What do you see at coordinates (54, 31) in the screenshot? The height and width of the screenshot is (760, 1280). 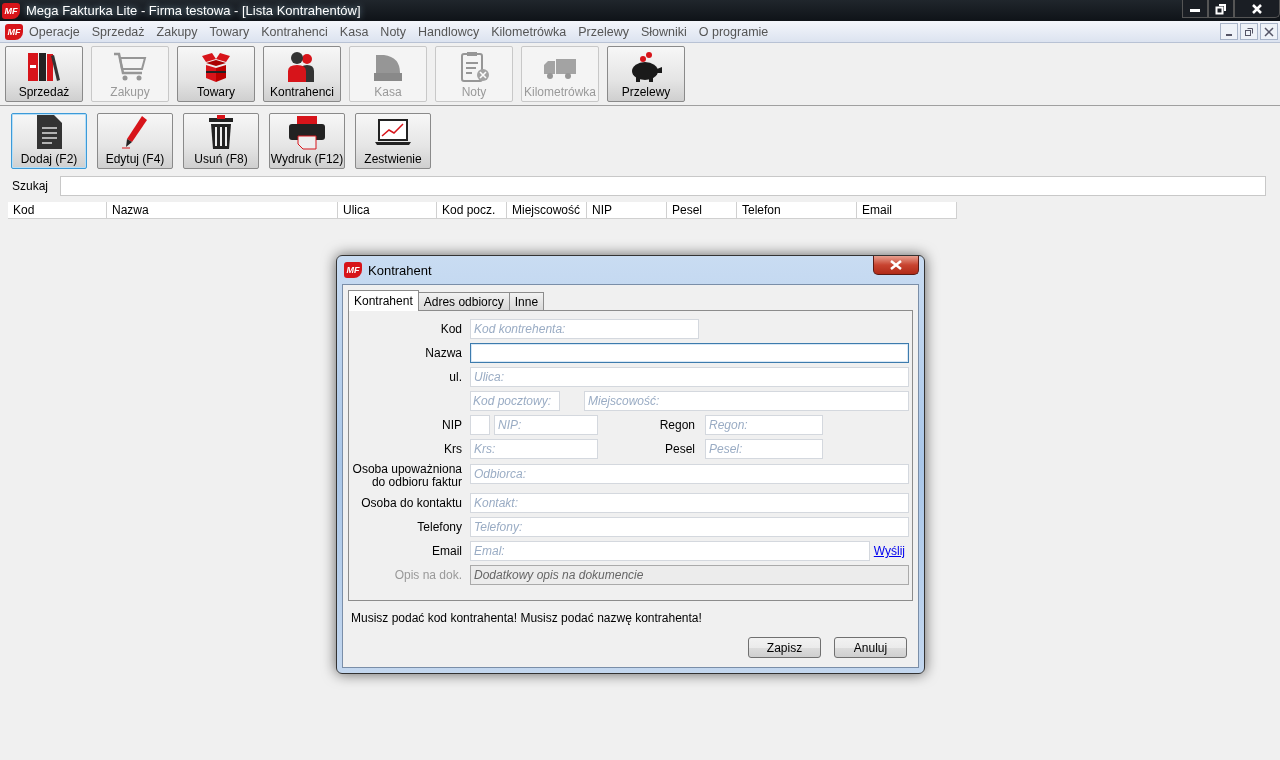 I see `menu-item: Operacje` at bounding box center [54, 31].